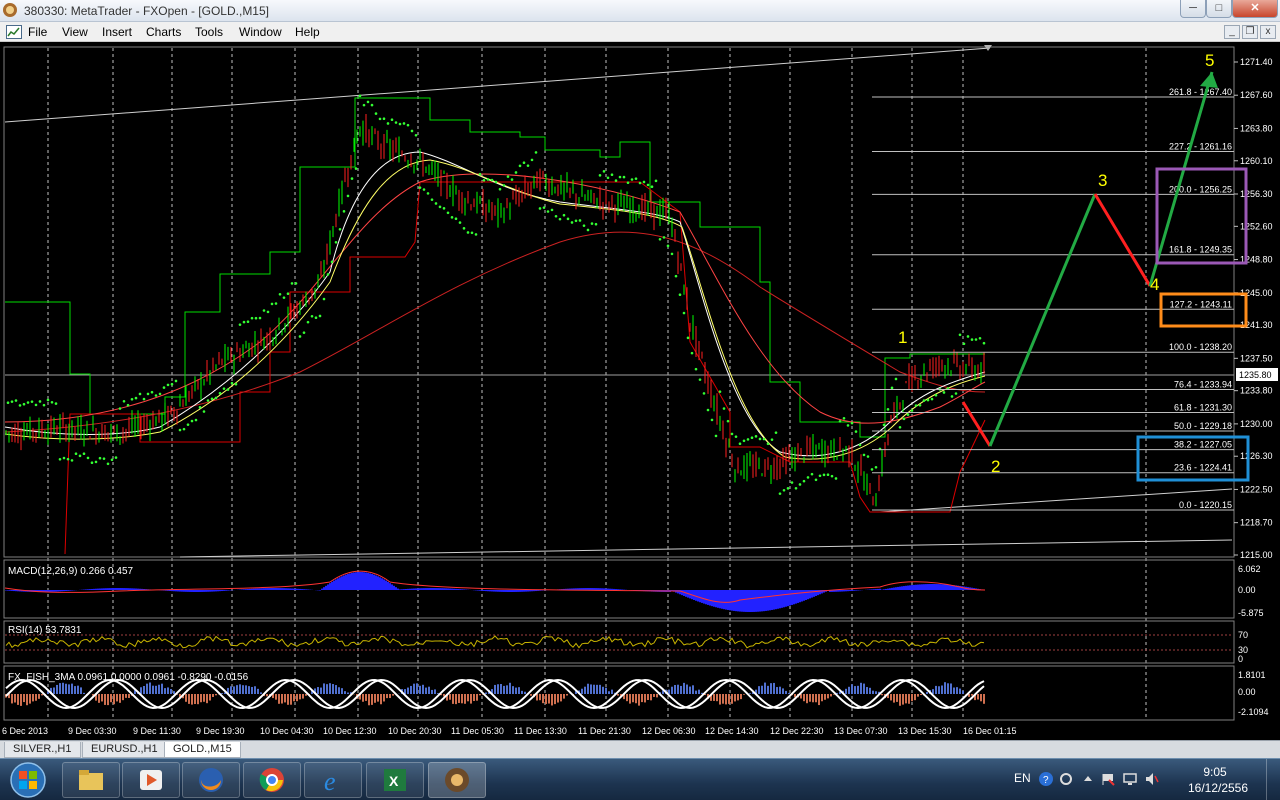  What do you see at coordinates (1022, 778) in the screenshot?
I see `language-indicator: EN` at bounding box center [1022, 778].